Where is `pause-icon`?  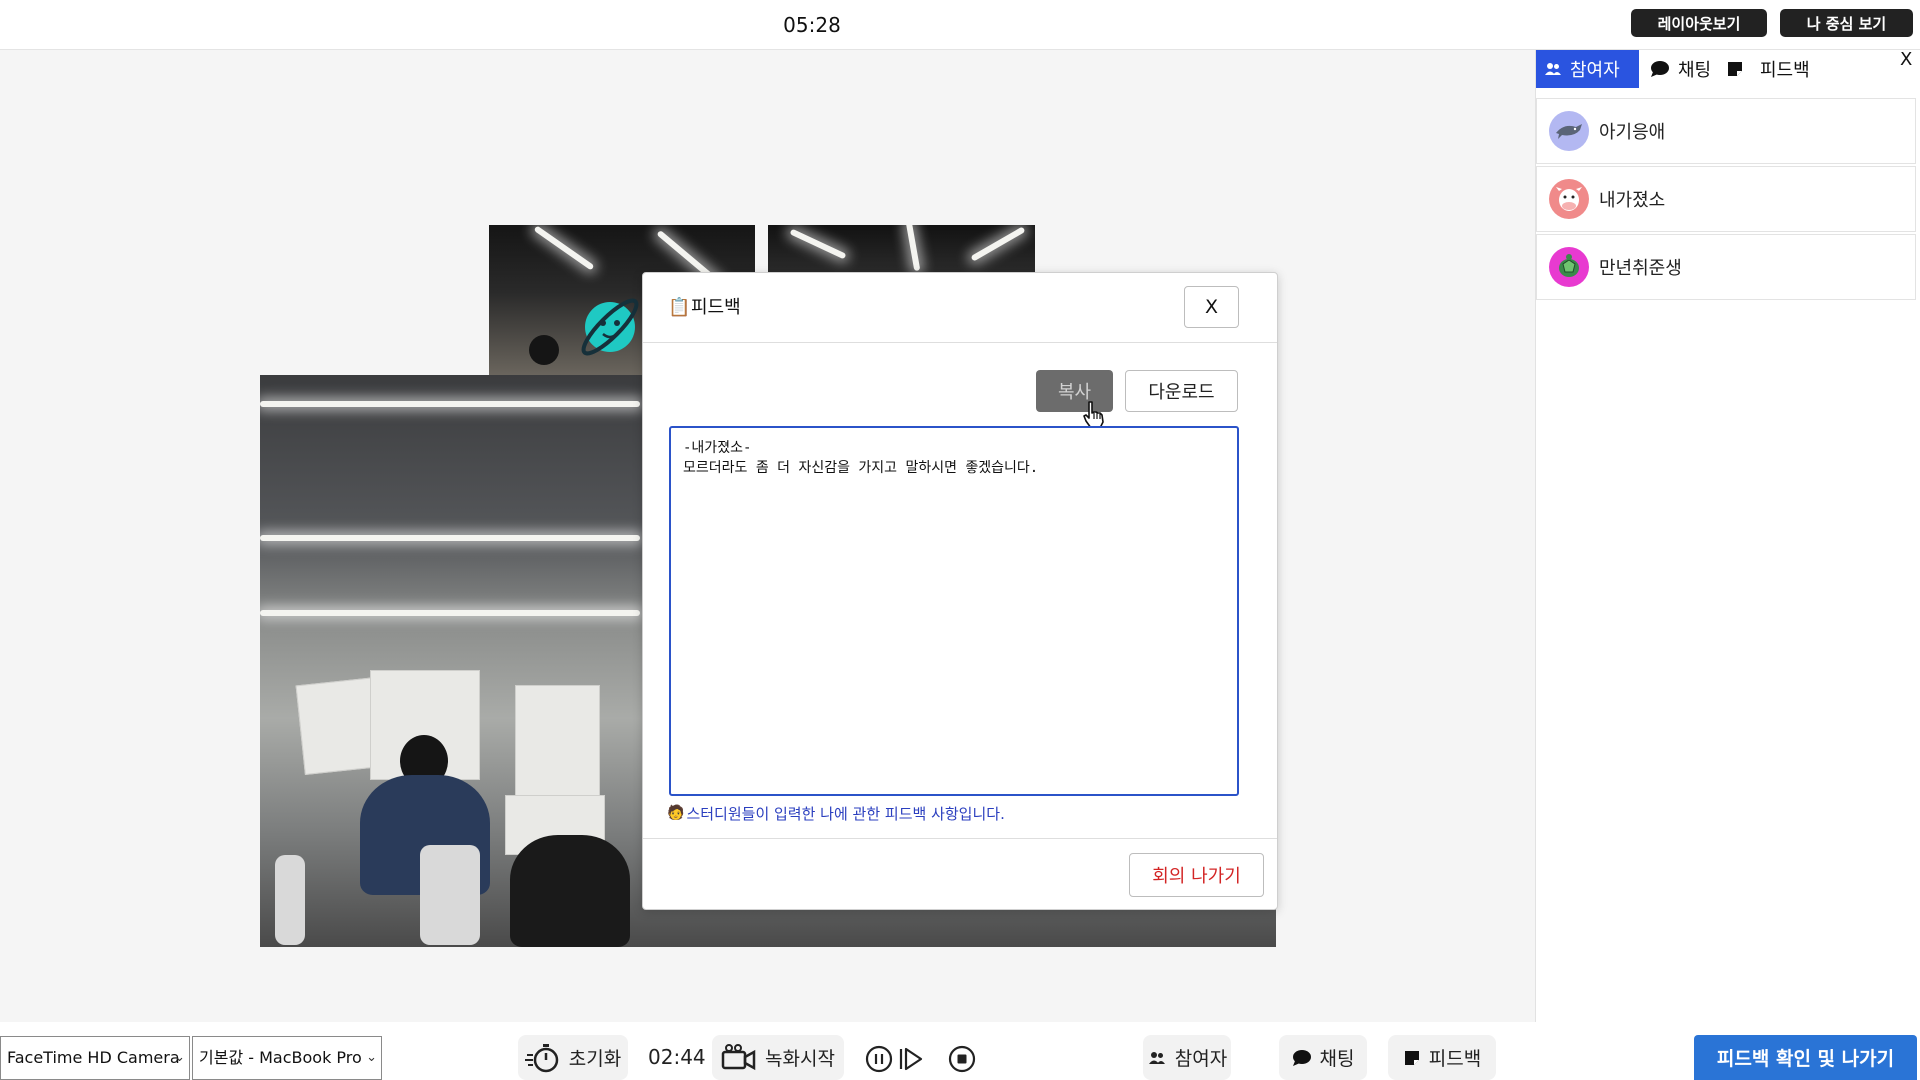
pause-icon is located at coordinates (879, 1059).